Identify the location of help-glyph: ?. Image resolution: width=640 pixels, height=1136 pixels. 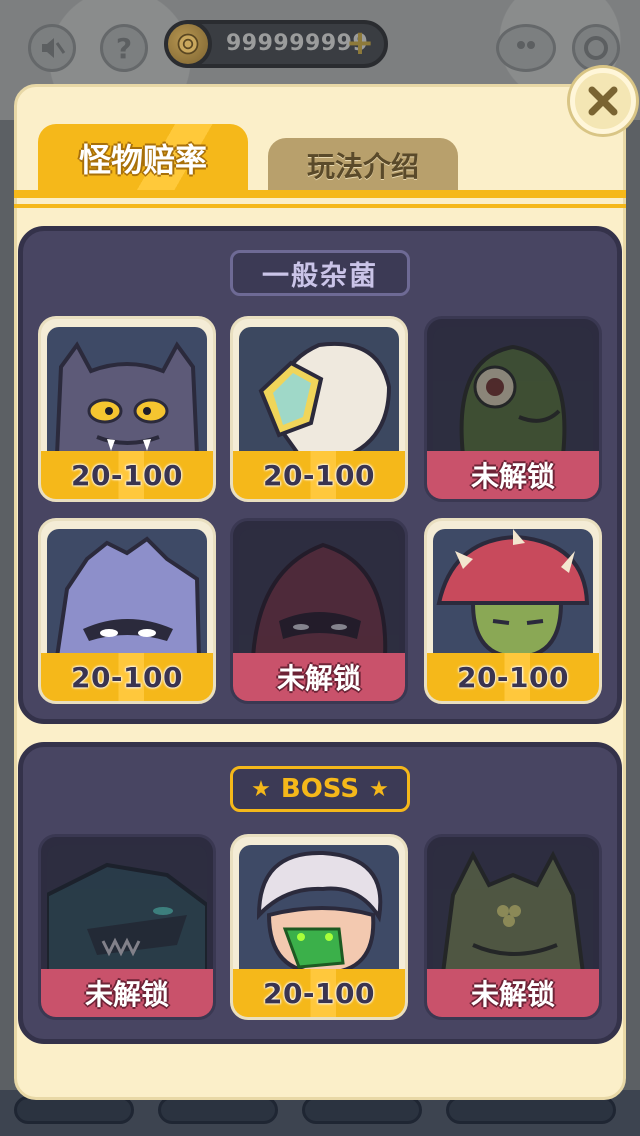
(124, 48).